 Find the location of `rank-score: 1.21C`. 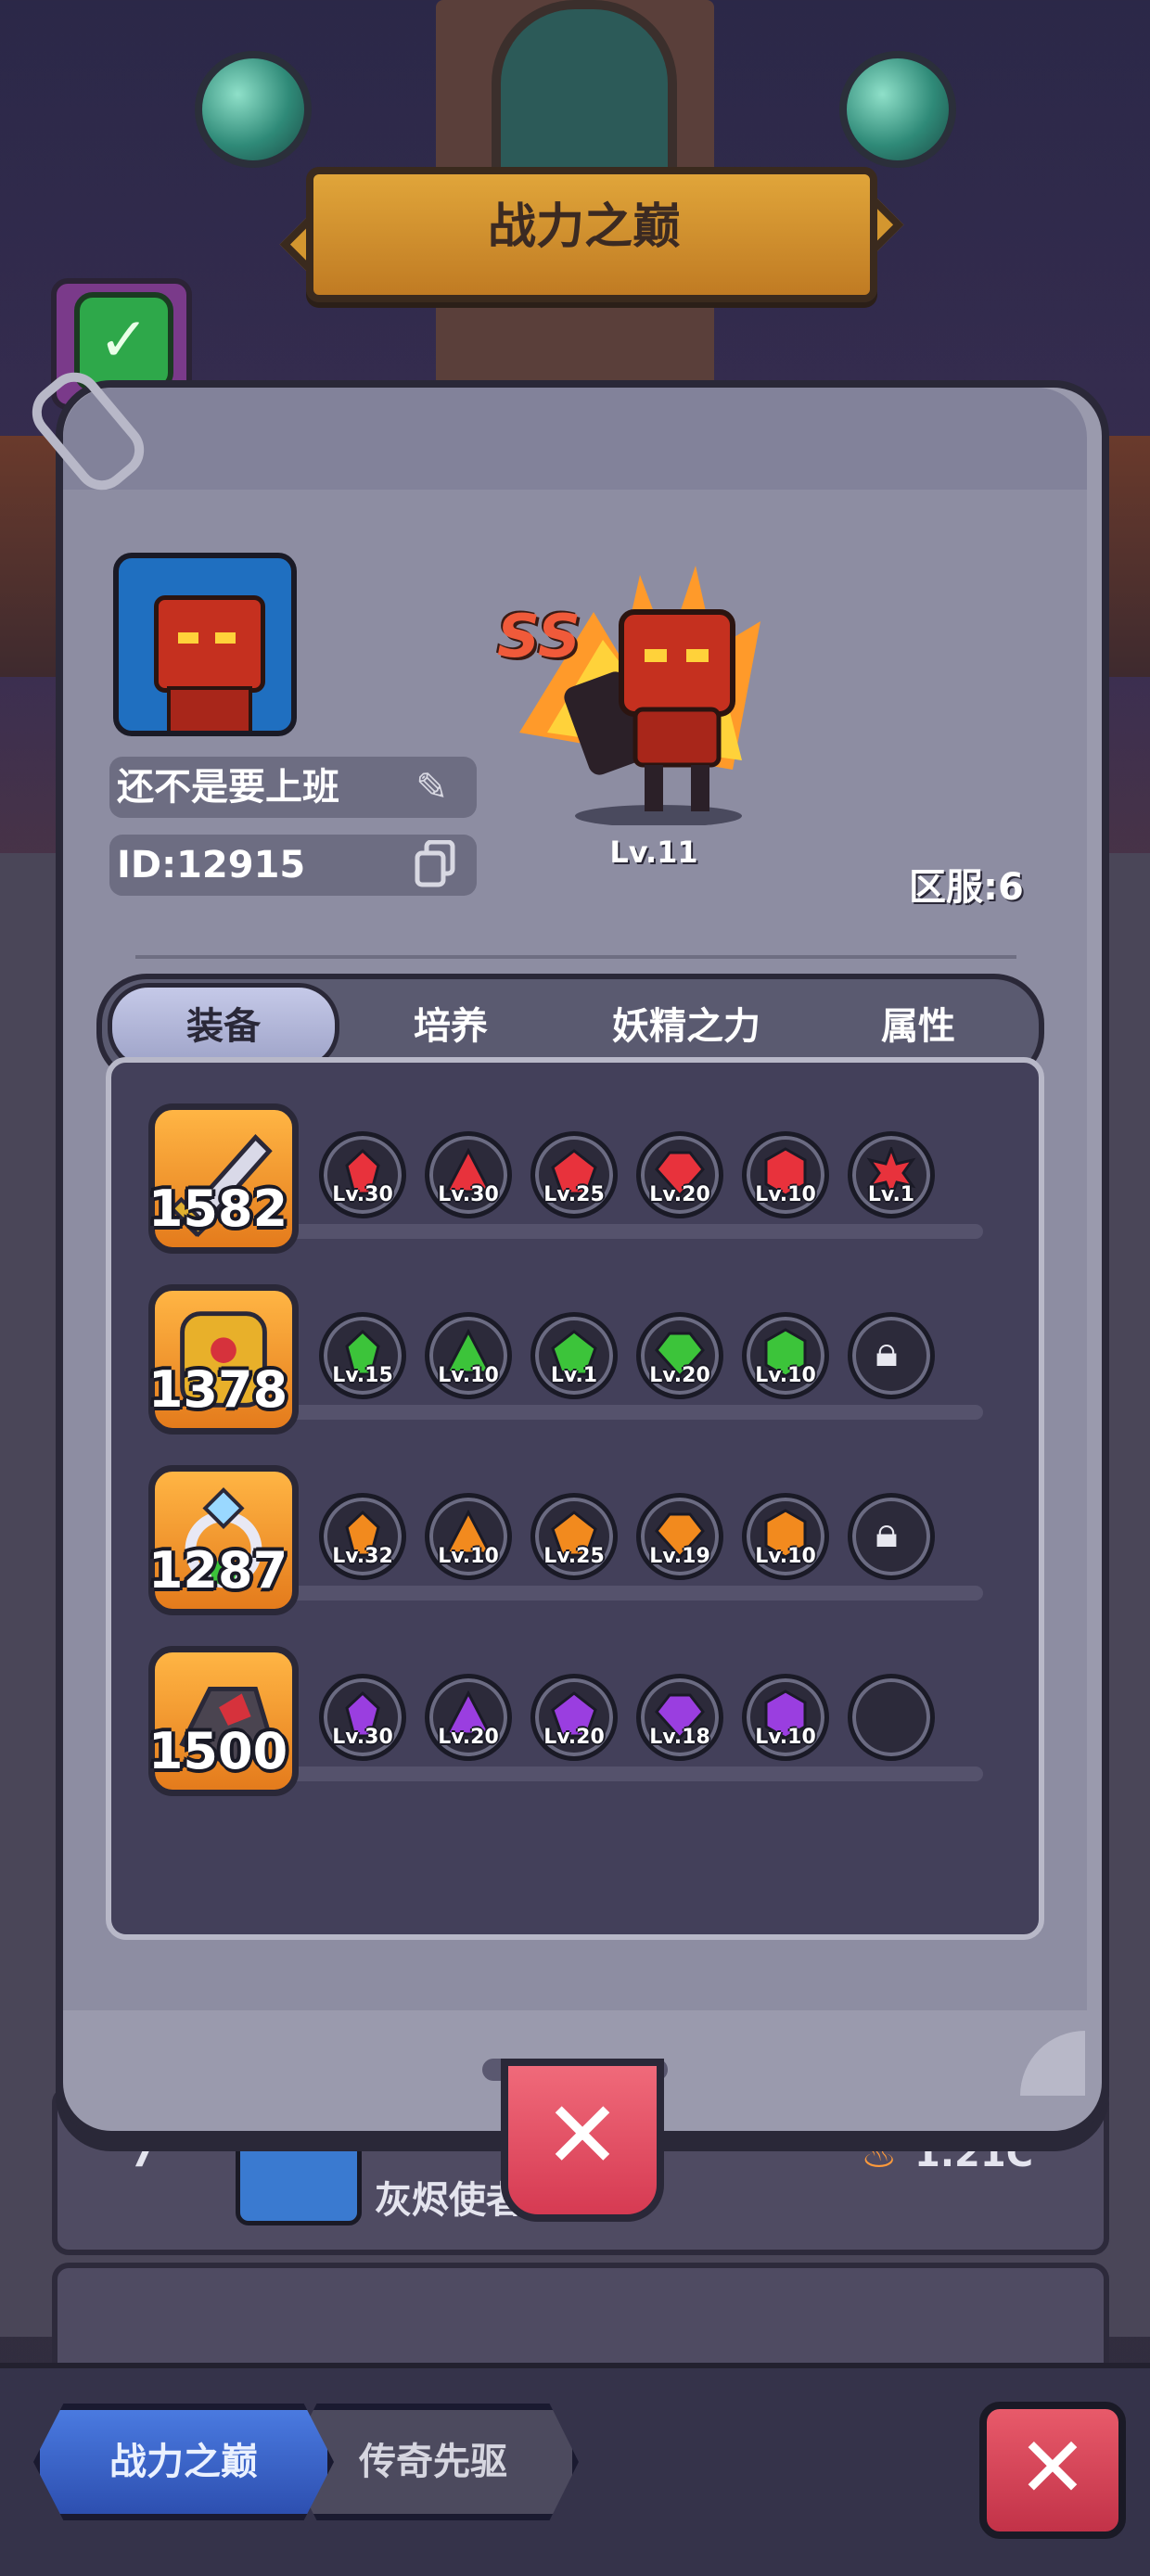

rank-score: 1.21C is located at coordinates (974, 2154).